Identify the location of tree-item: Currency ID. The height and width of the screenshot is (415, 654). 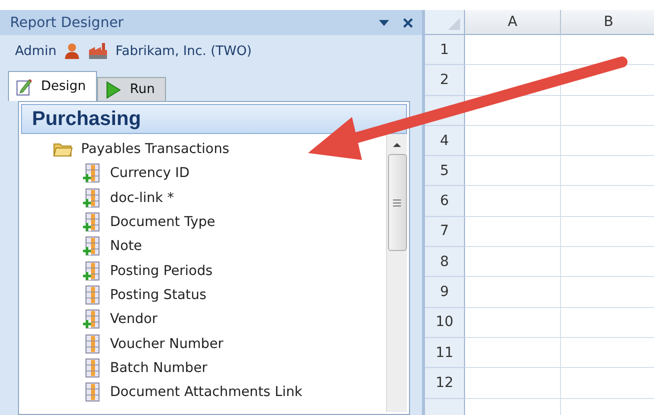
(203, 173).